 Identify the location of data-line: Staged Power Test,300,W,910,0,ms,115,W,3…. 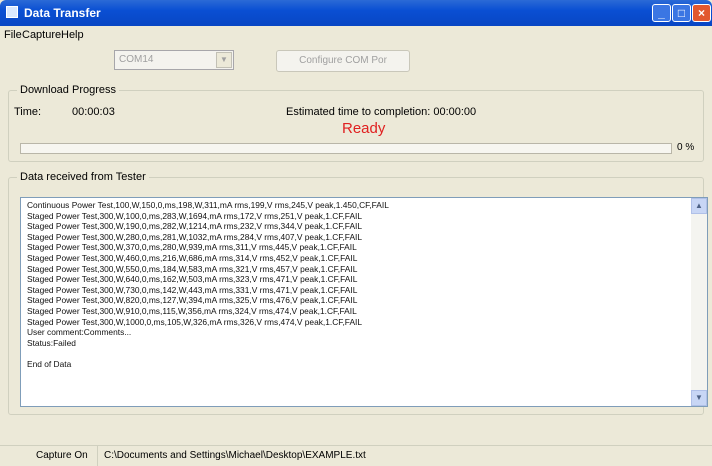
(192, 310).